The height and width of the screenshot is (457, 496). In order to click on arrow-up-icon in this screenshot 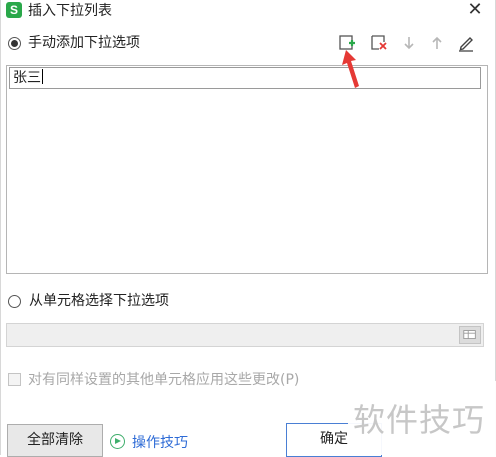, I will do `click(437, 43)`.